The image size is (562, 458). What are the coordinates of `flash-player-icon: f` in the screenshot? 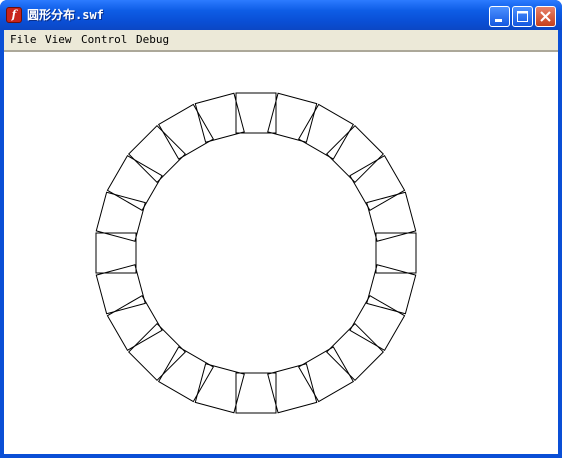 It's located at (14, 15).